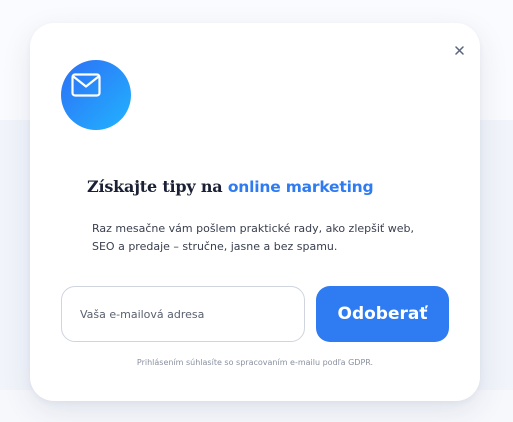 The width and height of the screenshot is (513, 422). What do you see at coordinates (157, 186) in the screenshot?
I see `title-prefix: Získajte tipy na` at bounding box center [157, 186].